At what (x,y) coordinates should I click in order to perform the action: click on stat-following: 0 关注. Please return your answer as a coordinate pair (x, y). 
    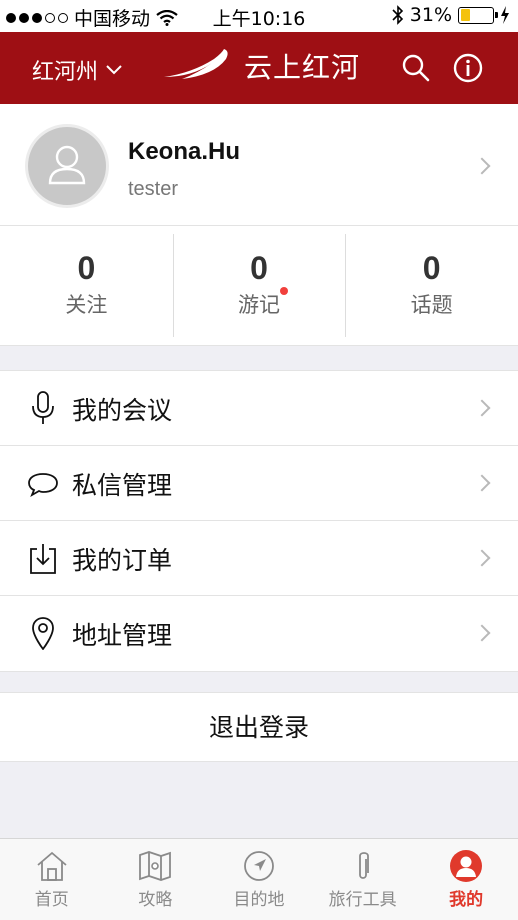
    Looking at the image, I should click on (86, 285).